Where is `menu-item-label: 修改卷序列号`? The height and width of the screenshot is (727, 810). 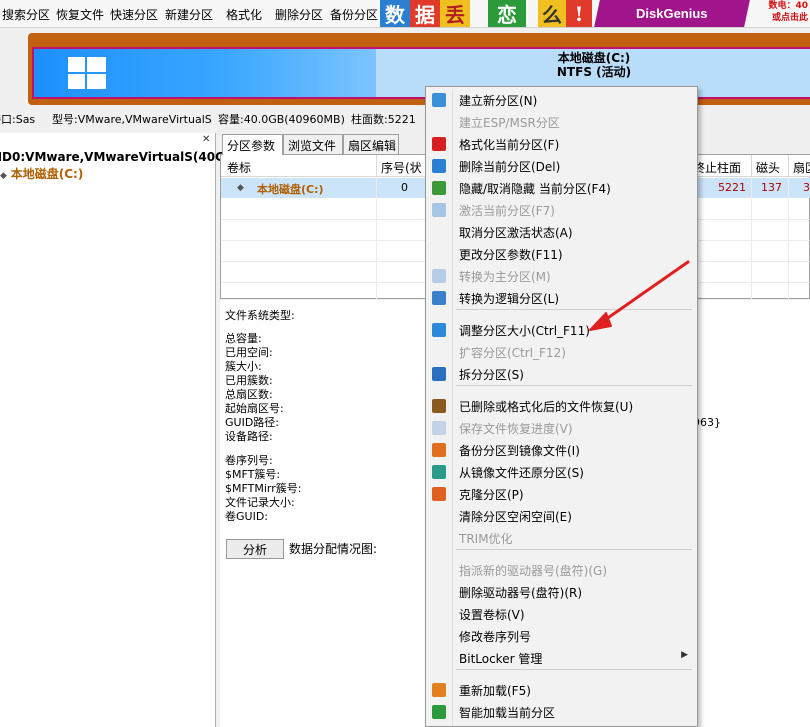
menu-item-label: 修改卷序列号 is located at coordinates (495, 637).